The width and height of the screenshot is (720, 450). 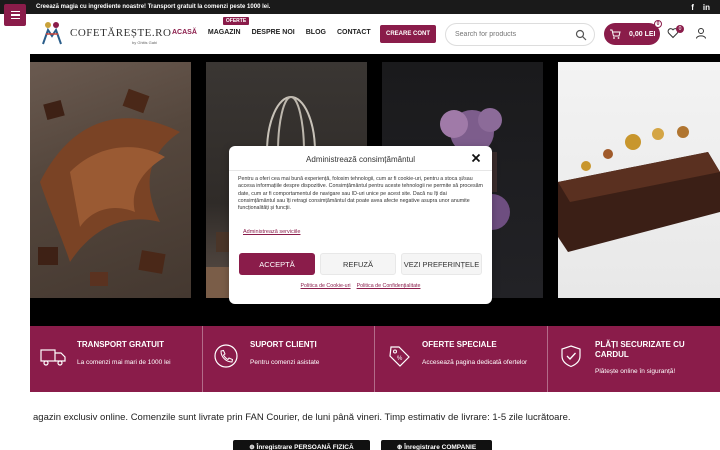 I want to click on privacy-policy-link: Politica de Confidențialitate, so click(x=389, y=286).